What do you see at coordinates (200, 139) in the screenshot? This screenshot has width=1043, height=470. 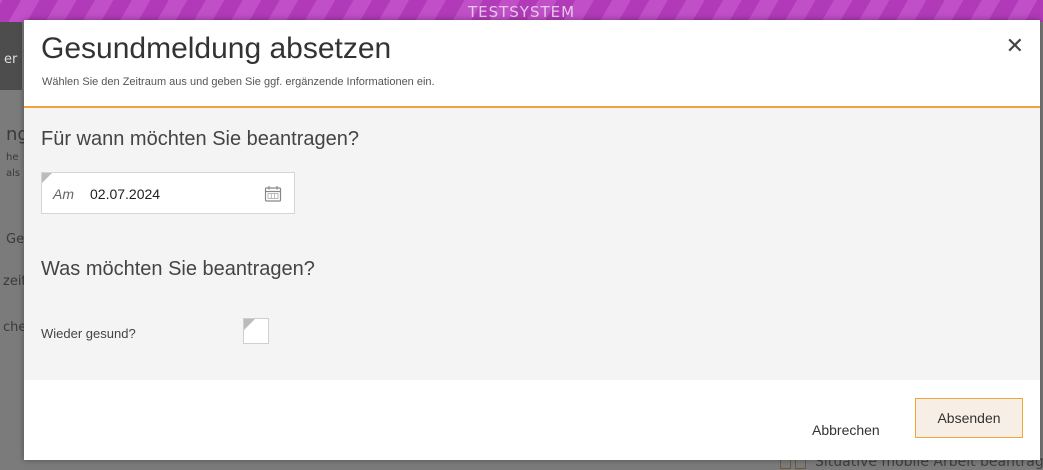 I see `section-heading-when: Für wann möchten Sie beantragen?` at bounding box center [200, 139].